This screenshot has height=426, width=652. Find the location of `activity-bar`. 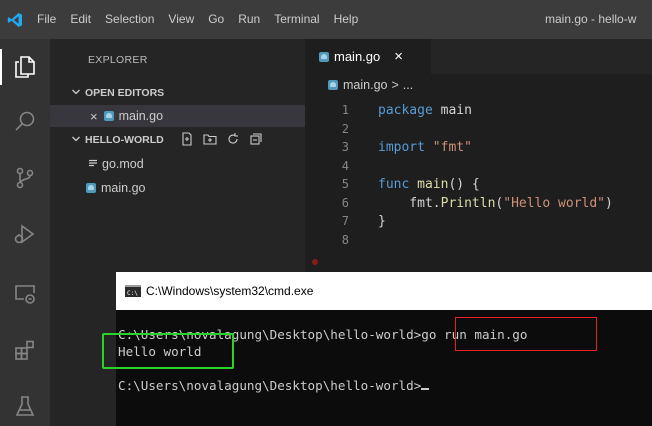

activity-bar is located at coordinates (25, 232).